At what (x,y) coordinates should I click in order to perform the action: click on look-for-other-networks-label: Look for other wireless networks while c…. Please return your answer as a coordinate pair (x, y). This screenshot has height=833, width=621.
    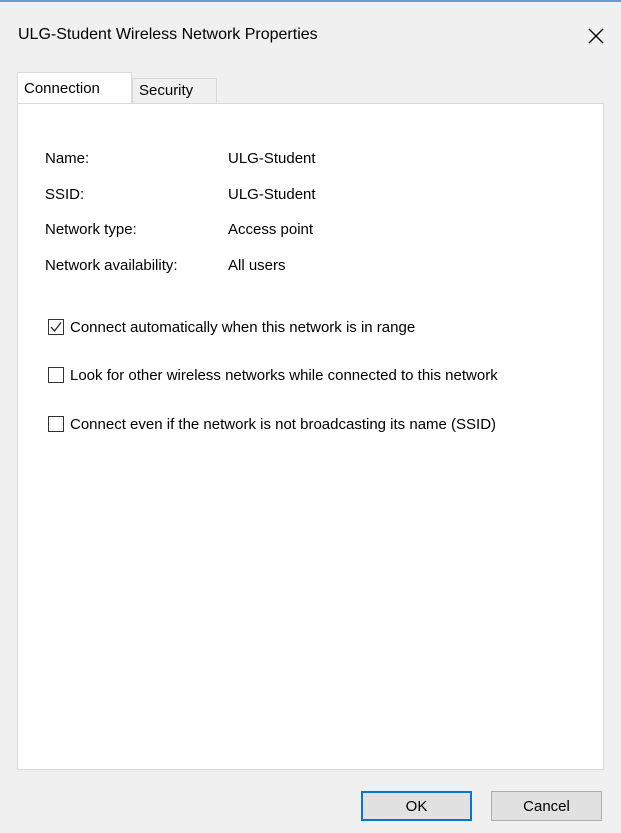
    Looking at the image, I should click on (284, 375).